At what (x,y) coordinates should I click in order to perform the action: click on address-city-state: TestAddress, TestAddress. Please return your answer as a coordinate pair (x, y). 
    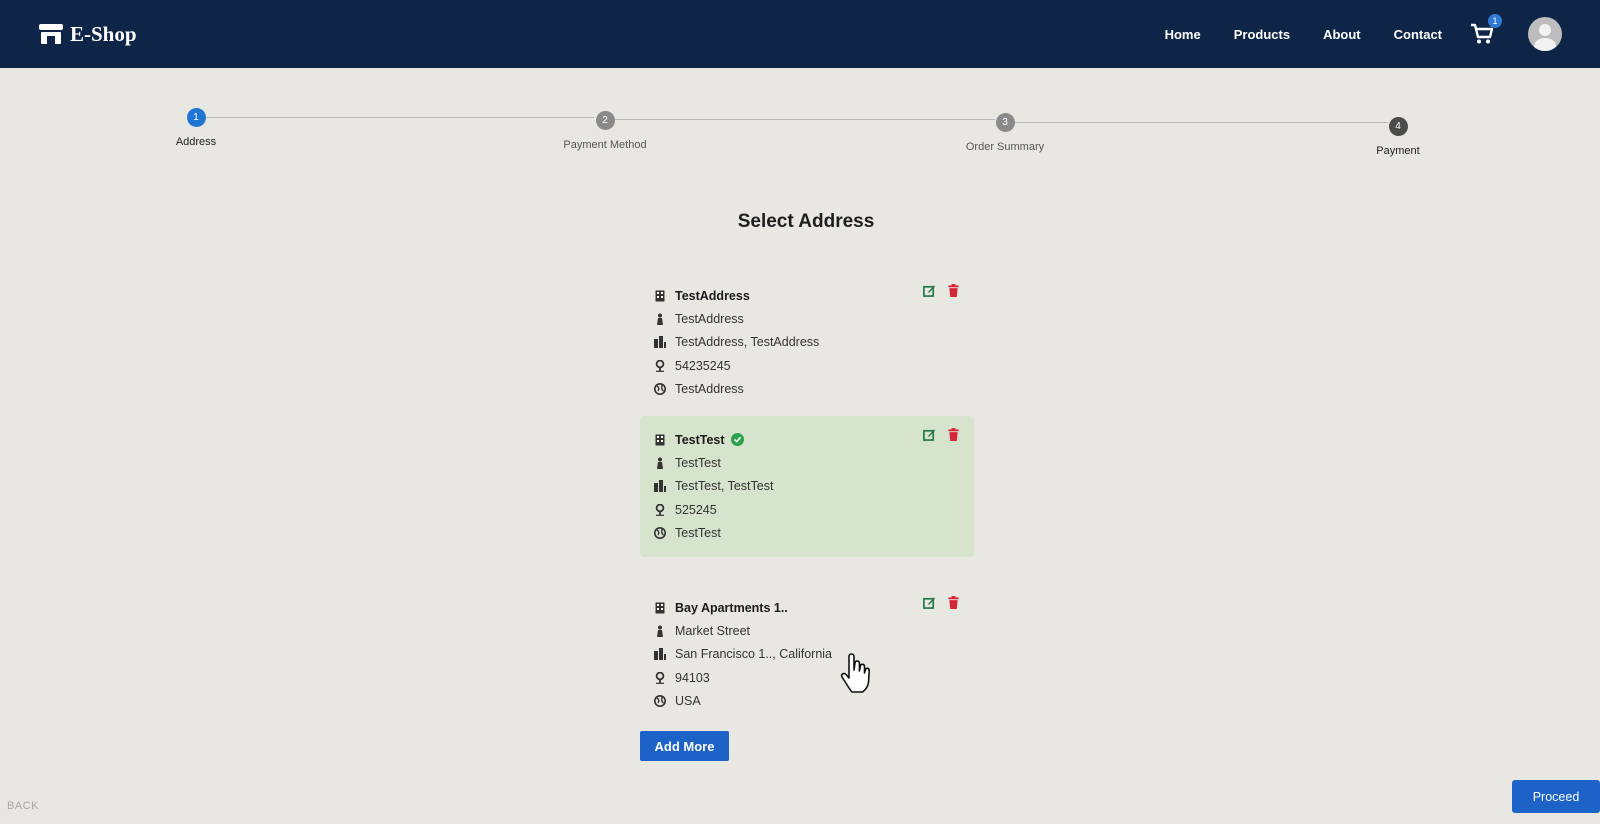
    Looking at the image, I should click on (747, 342).